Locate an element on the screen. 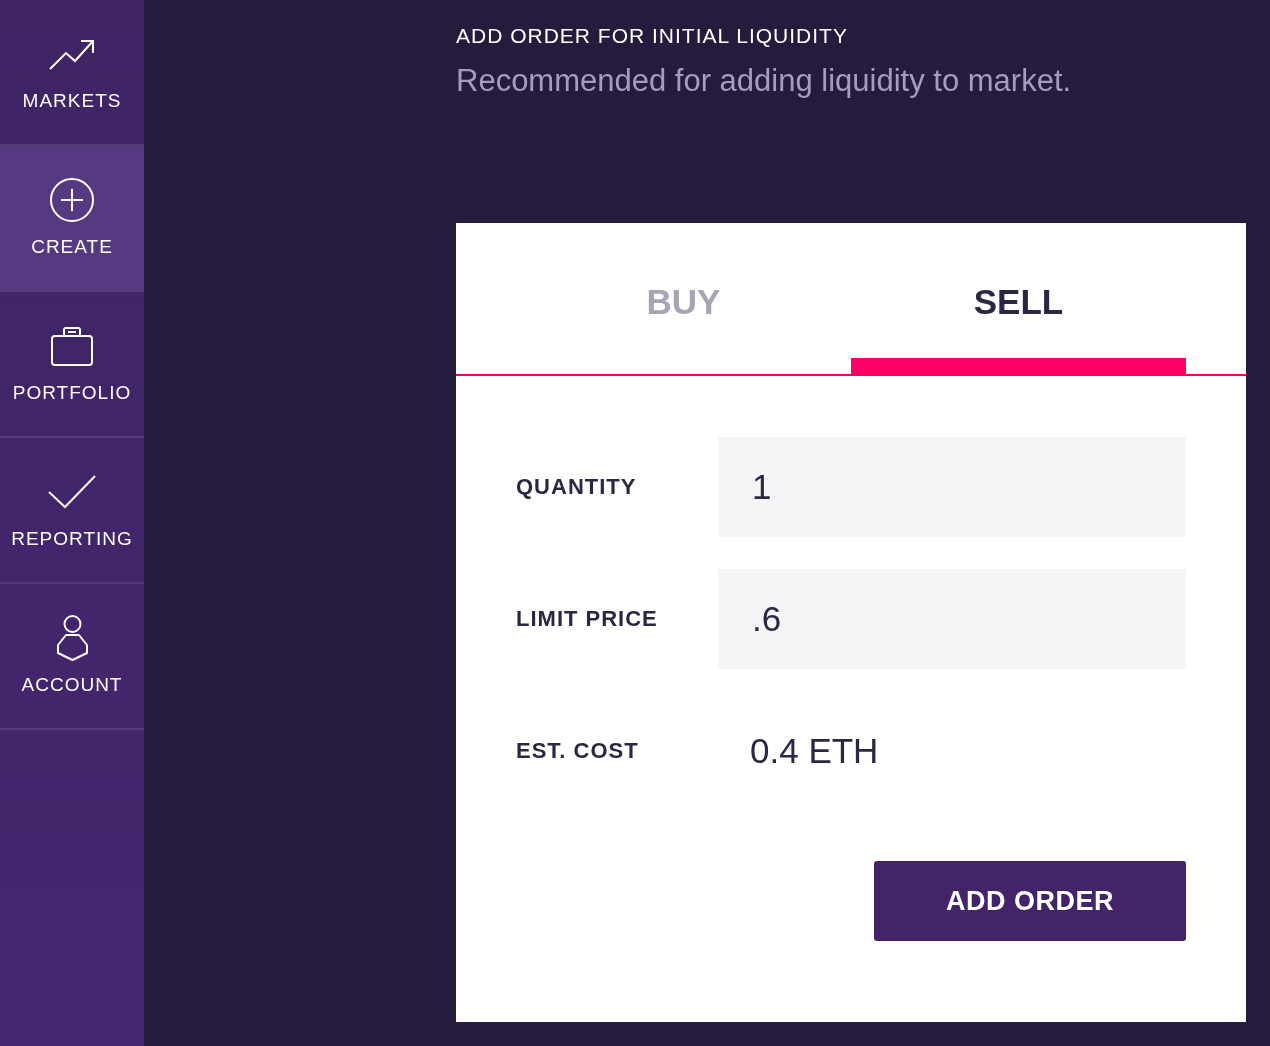 This screenshot has width=1270, height=1046. field-label: QUANTITY is located at coordinates (577, 487).